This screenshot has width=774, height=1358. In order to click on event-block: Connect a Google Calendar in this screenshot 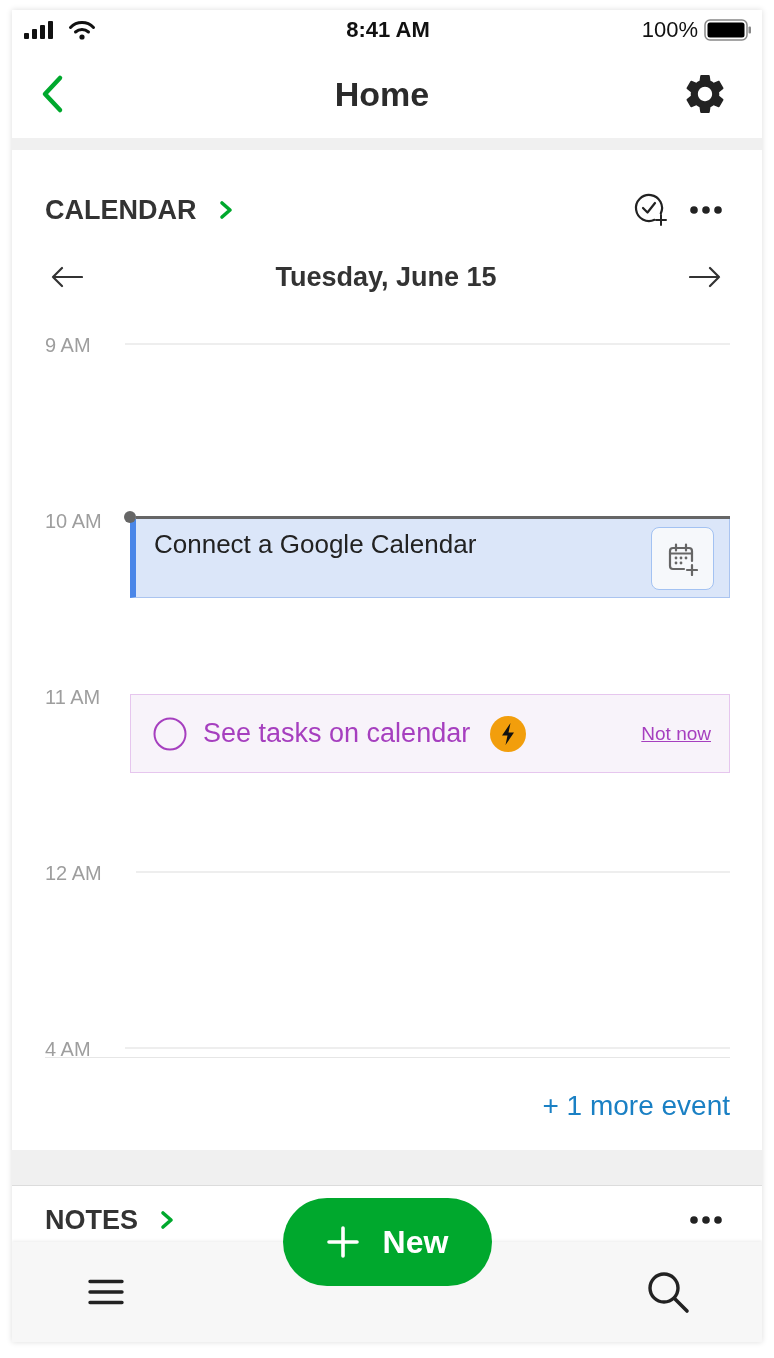, I will do `click(430, 558)`.